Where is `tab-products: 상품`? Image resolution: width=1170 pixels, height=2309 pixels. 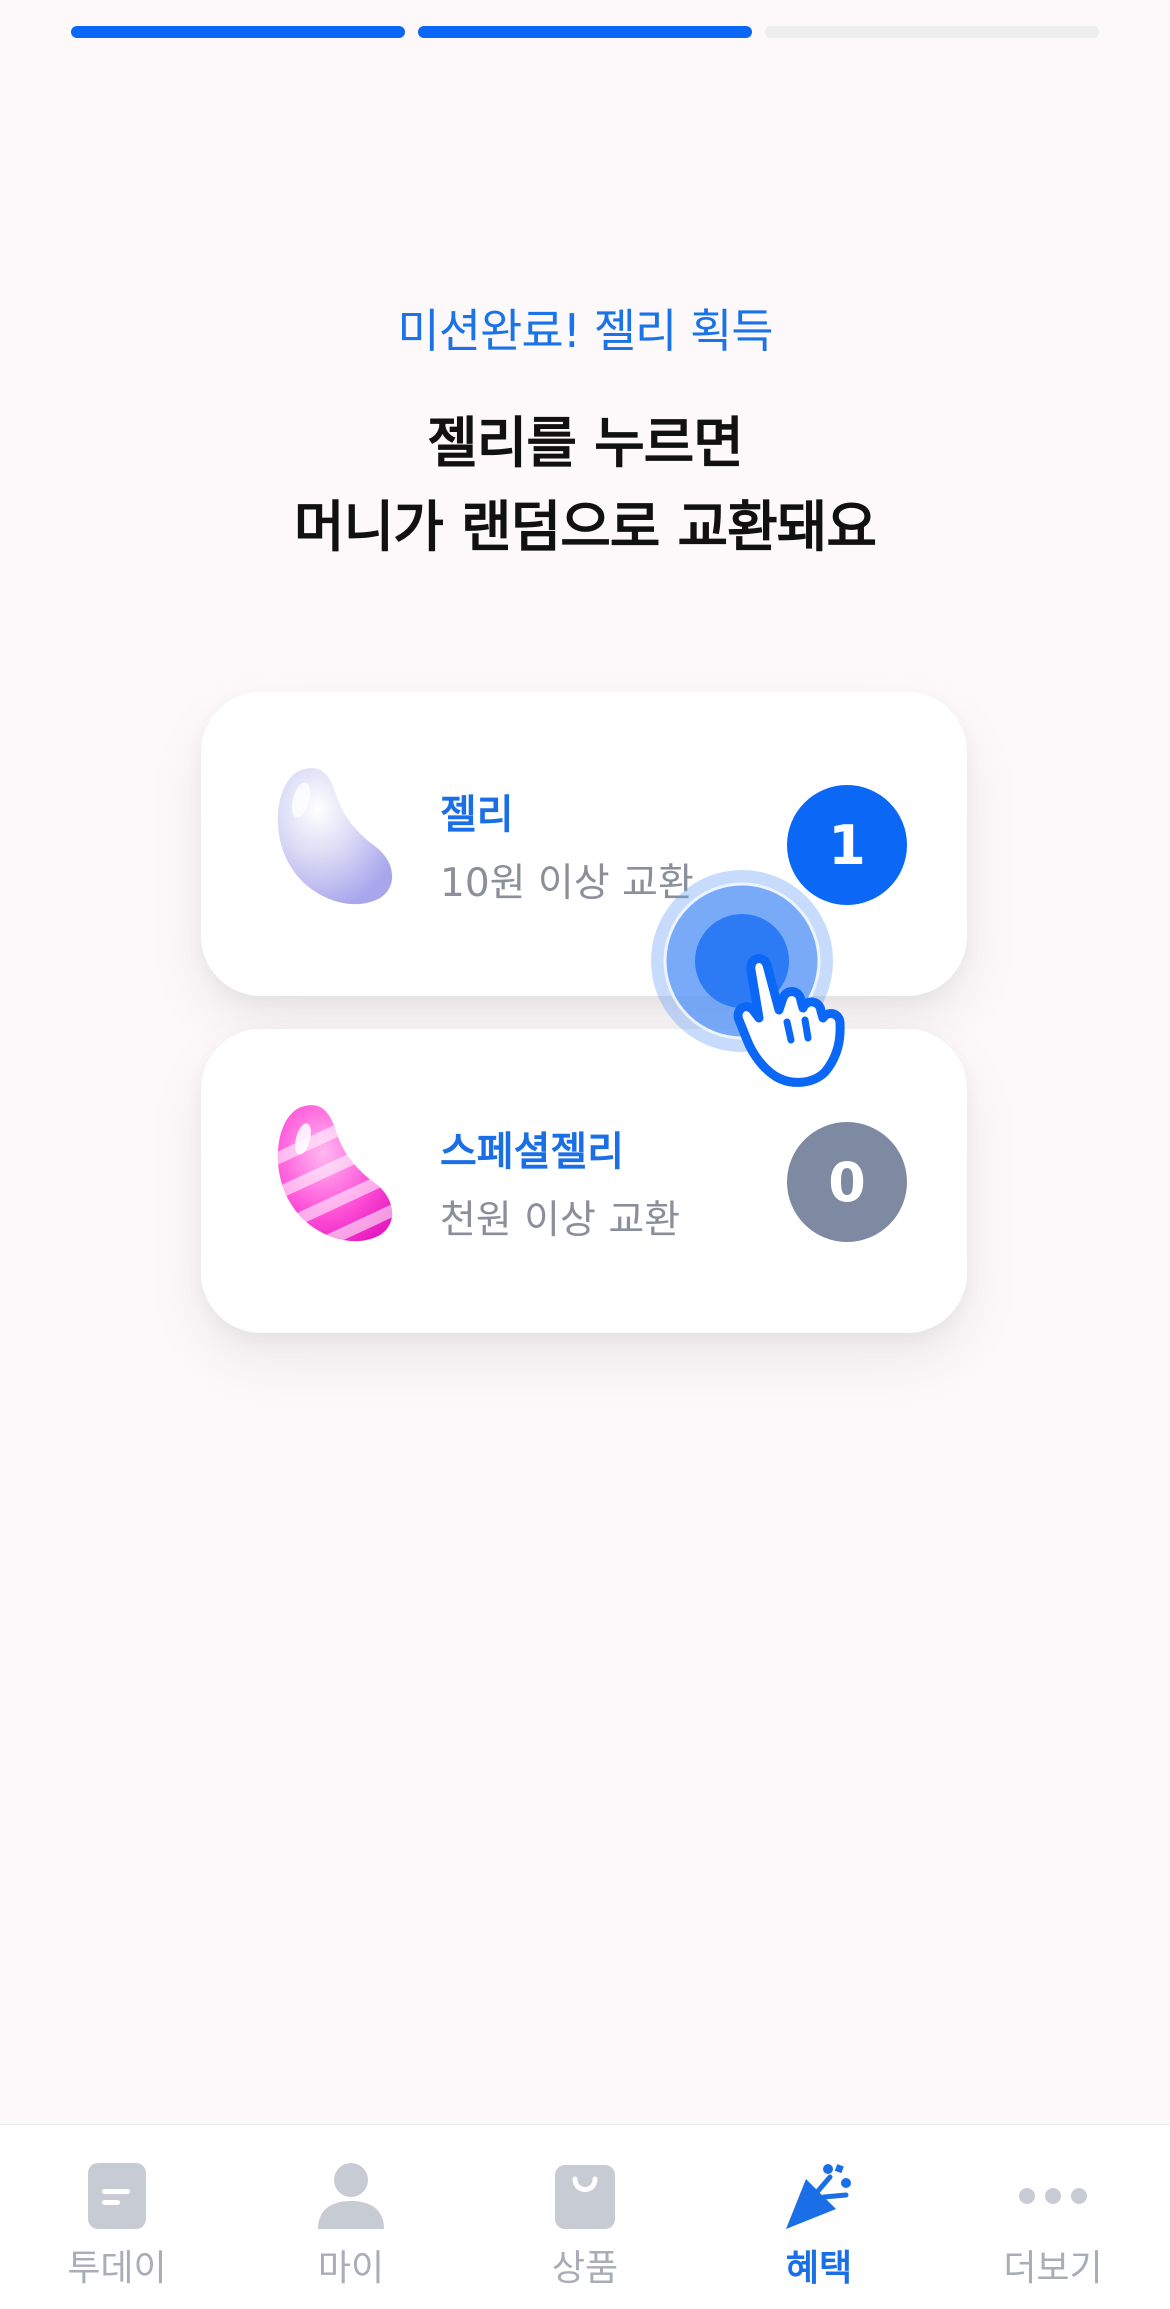 tab-products: 상품 is located at coordinates (585, 2217).